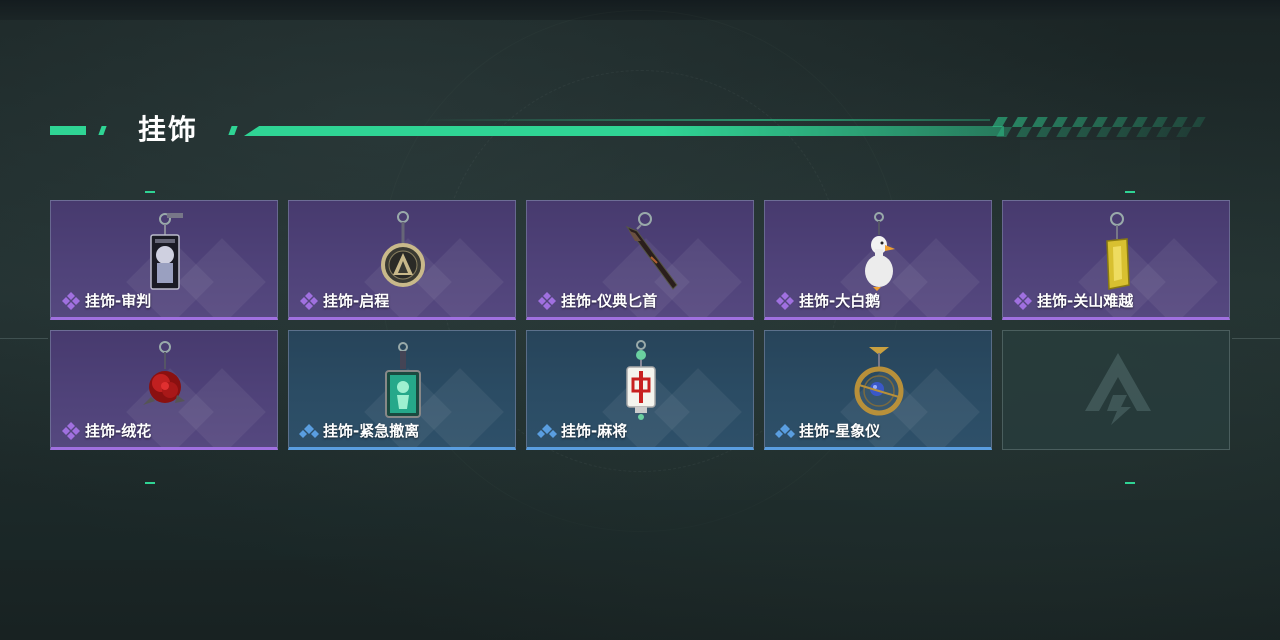  I want to click on ceremonial-dagger-pendant-icon, so click(651, 251).